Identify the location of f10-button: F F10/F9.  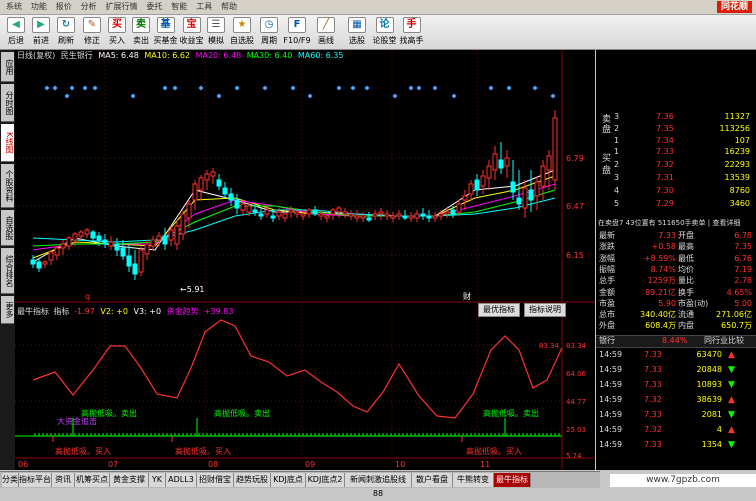
(297, 32).